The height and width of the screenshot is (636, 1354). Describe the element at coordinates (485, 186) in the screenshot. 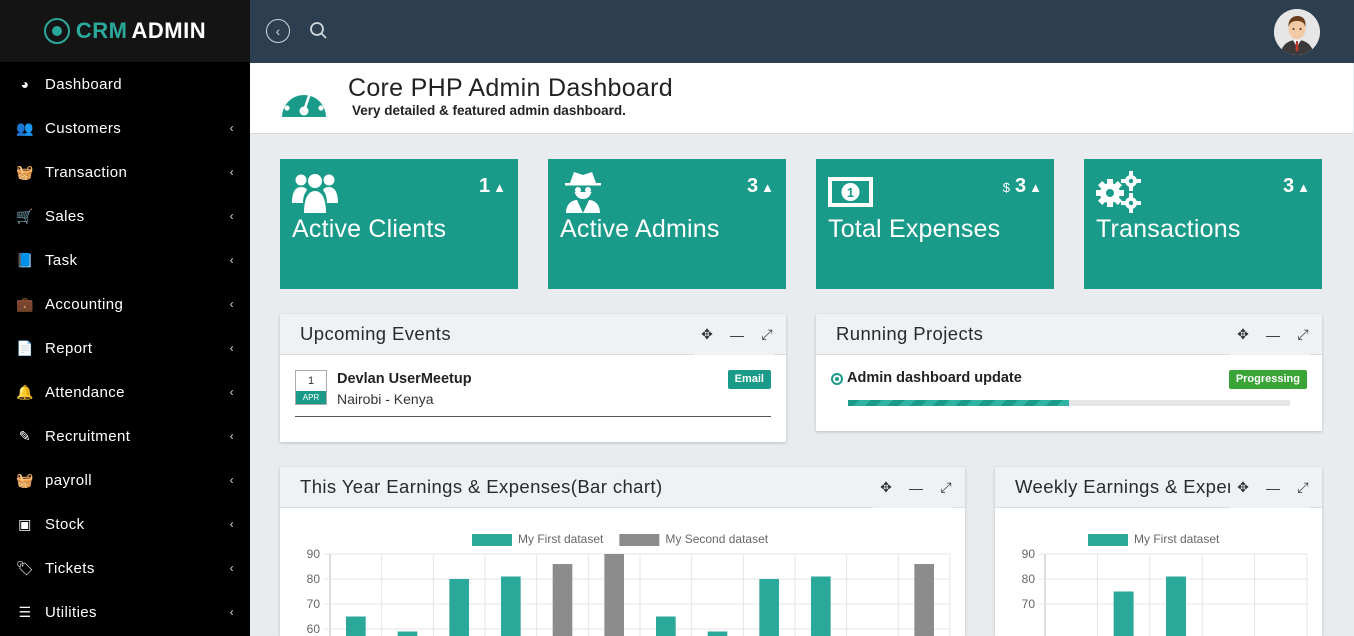

I see `card-count-value: 1` at that location.